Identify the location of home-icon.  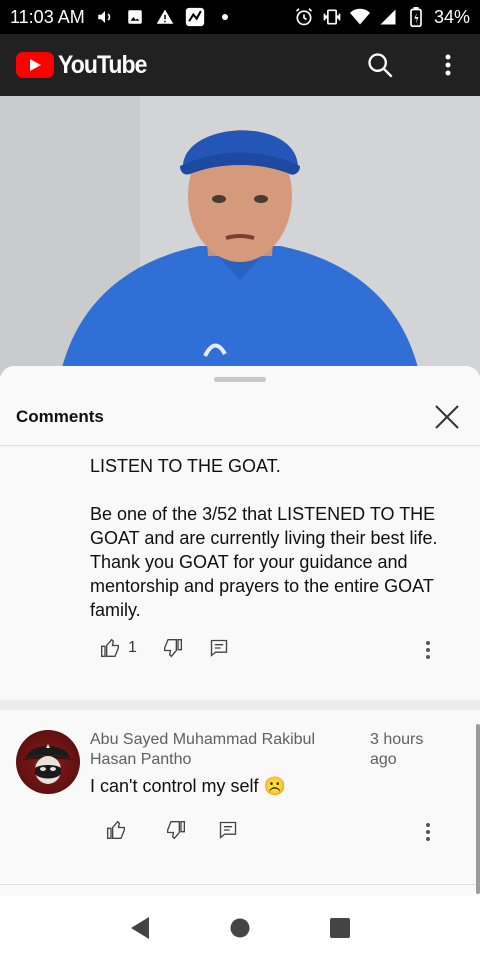
(240, 928).